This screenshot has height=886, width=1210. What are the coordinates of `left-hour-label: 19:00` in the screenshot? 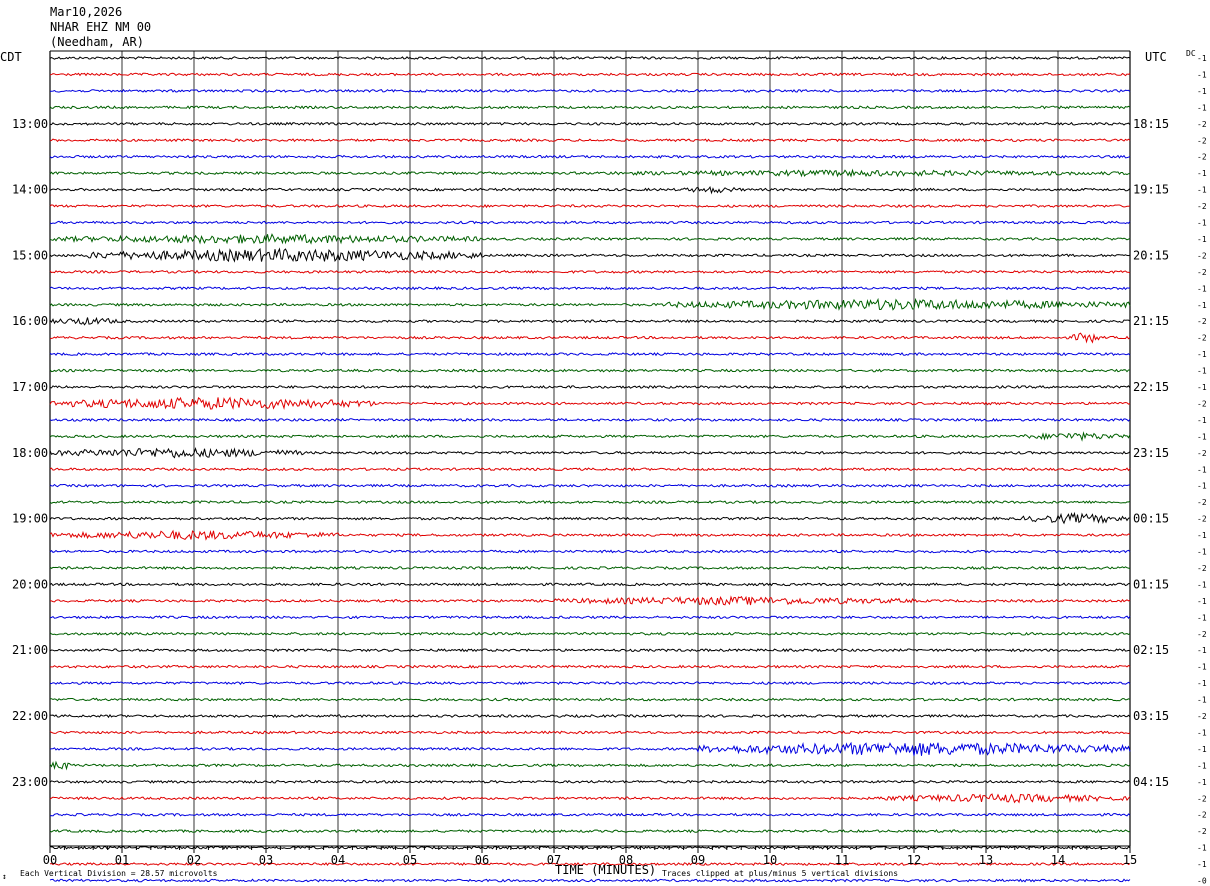 It's located at (30, 519).